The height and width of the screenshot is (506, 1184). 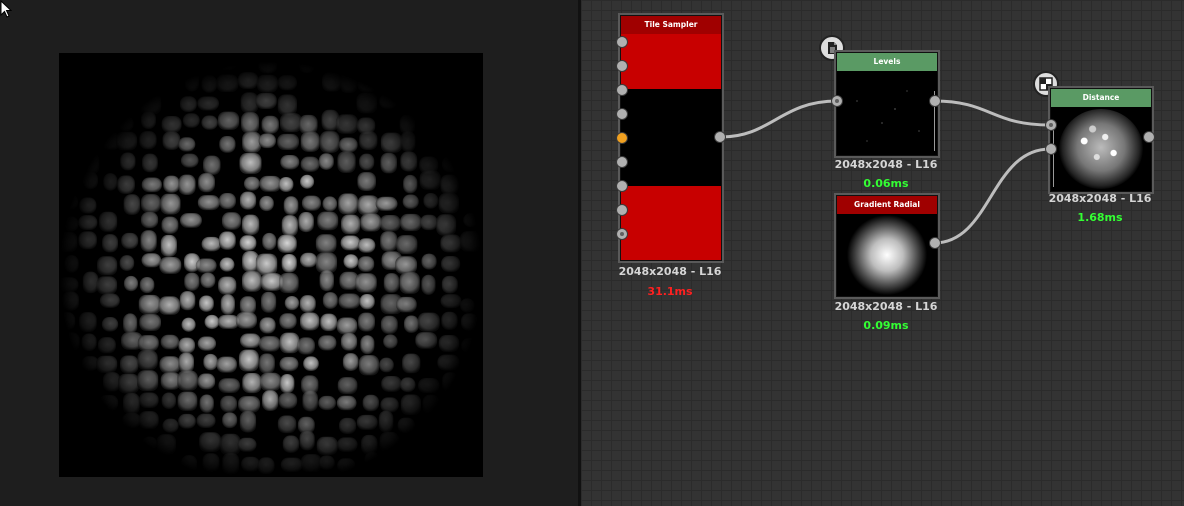 I want to click on distance-node: Distance, so click(x=1101, y=140).